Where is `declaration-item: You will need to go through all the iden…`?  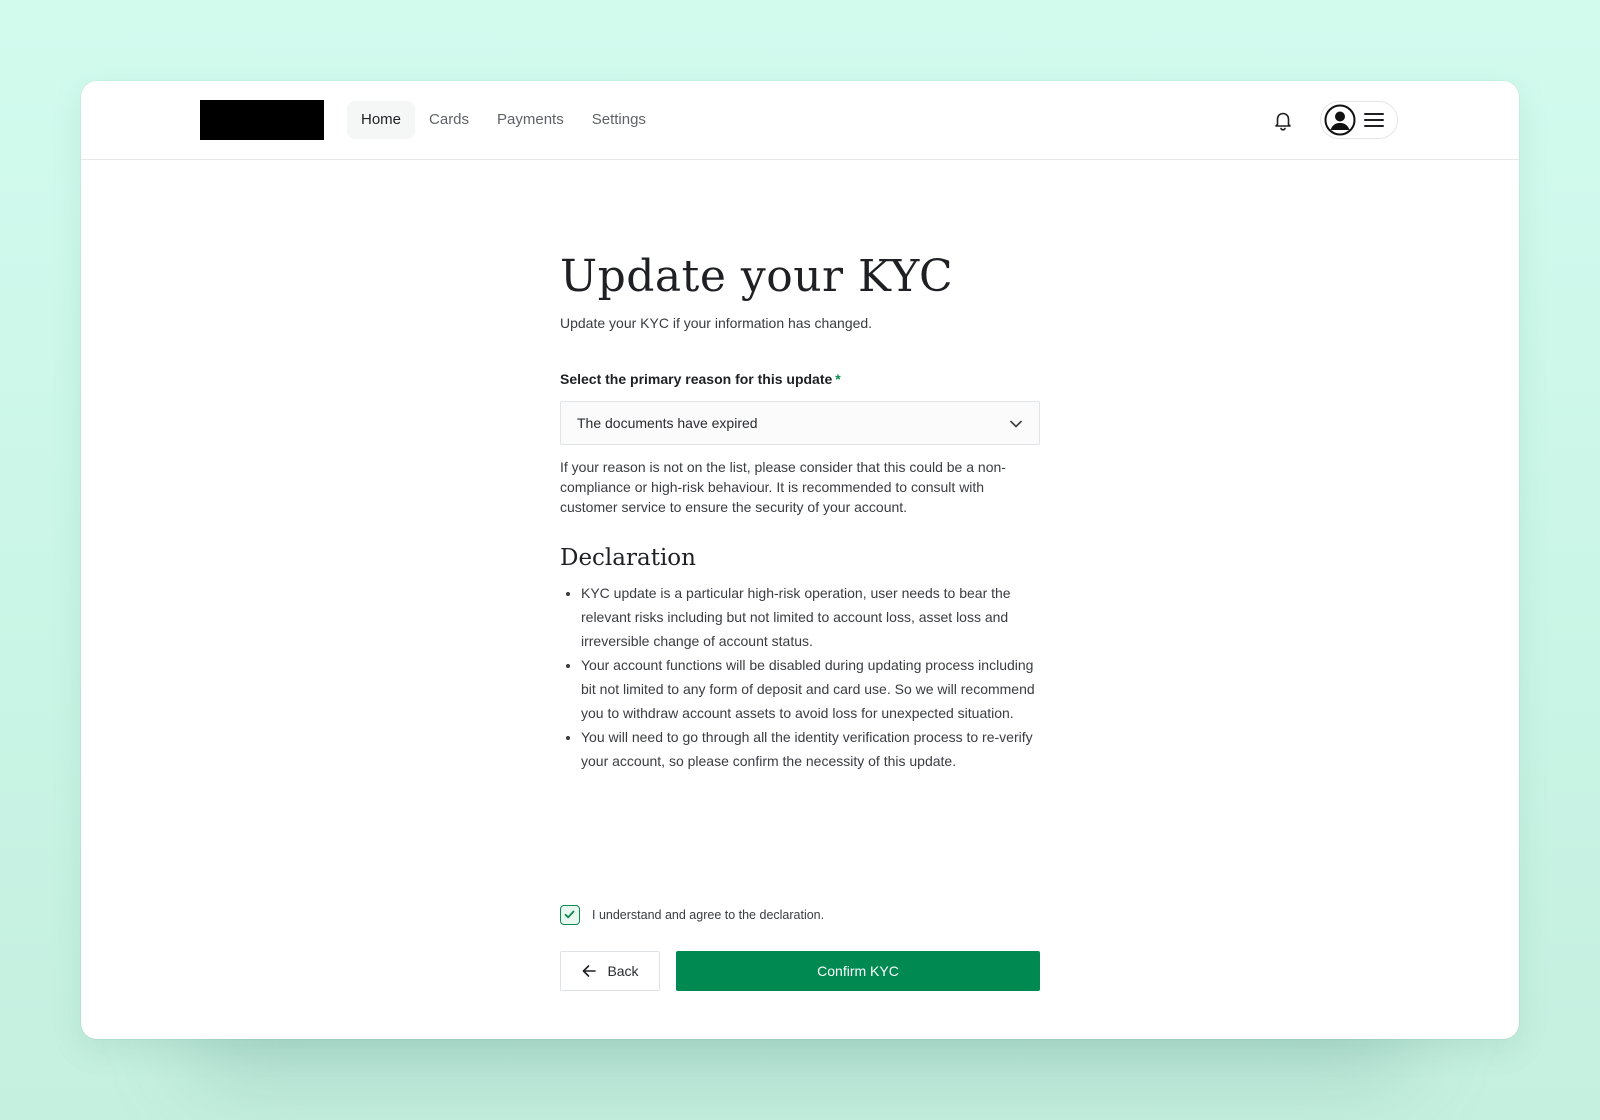 declaration-item: You will need to go through all the iden… is located at coordinates (810, 749).